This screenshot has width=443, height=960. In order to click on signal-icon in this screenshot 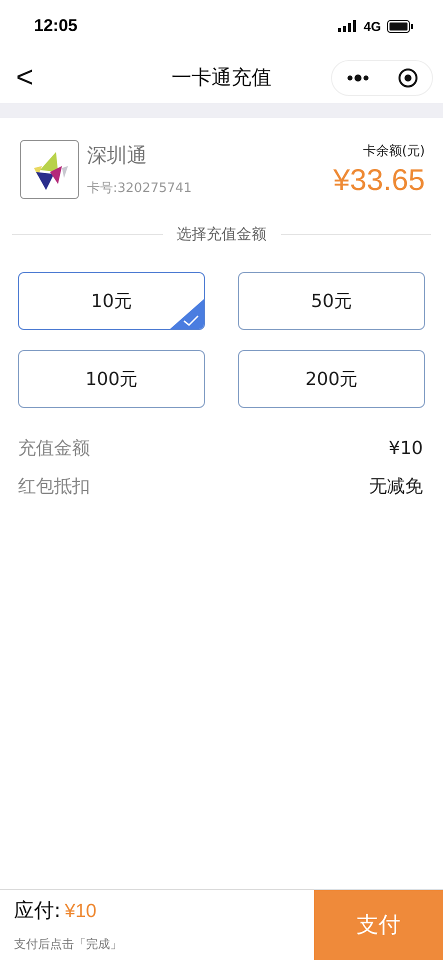, I will do `click(348, 26)`.